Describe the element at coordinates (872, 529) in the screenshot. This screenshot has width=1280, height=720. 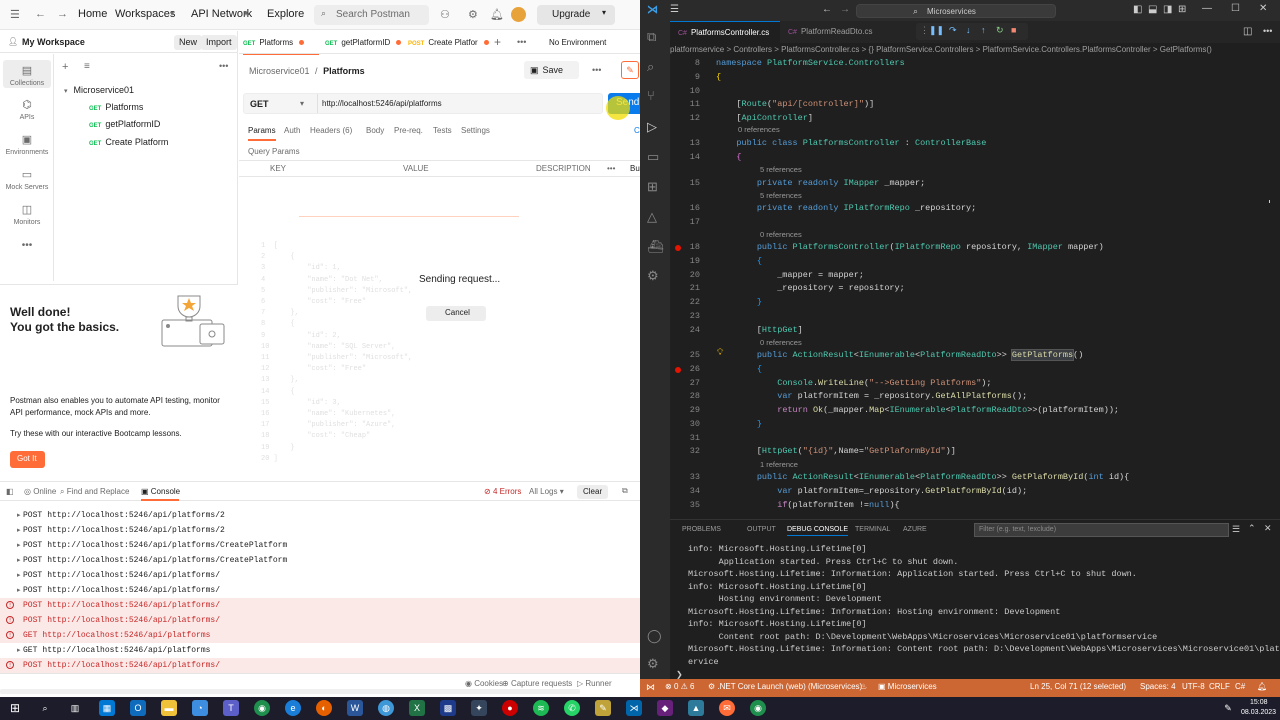
I see `tab-terminal: TERMINAL` at that location.